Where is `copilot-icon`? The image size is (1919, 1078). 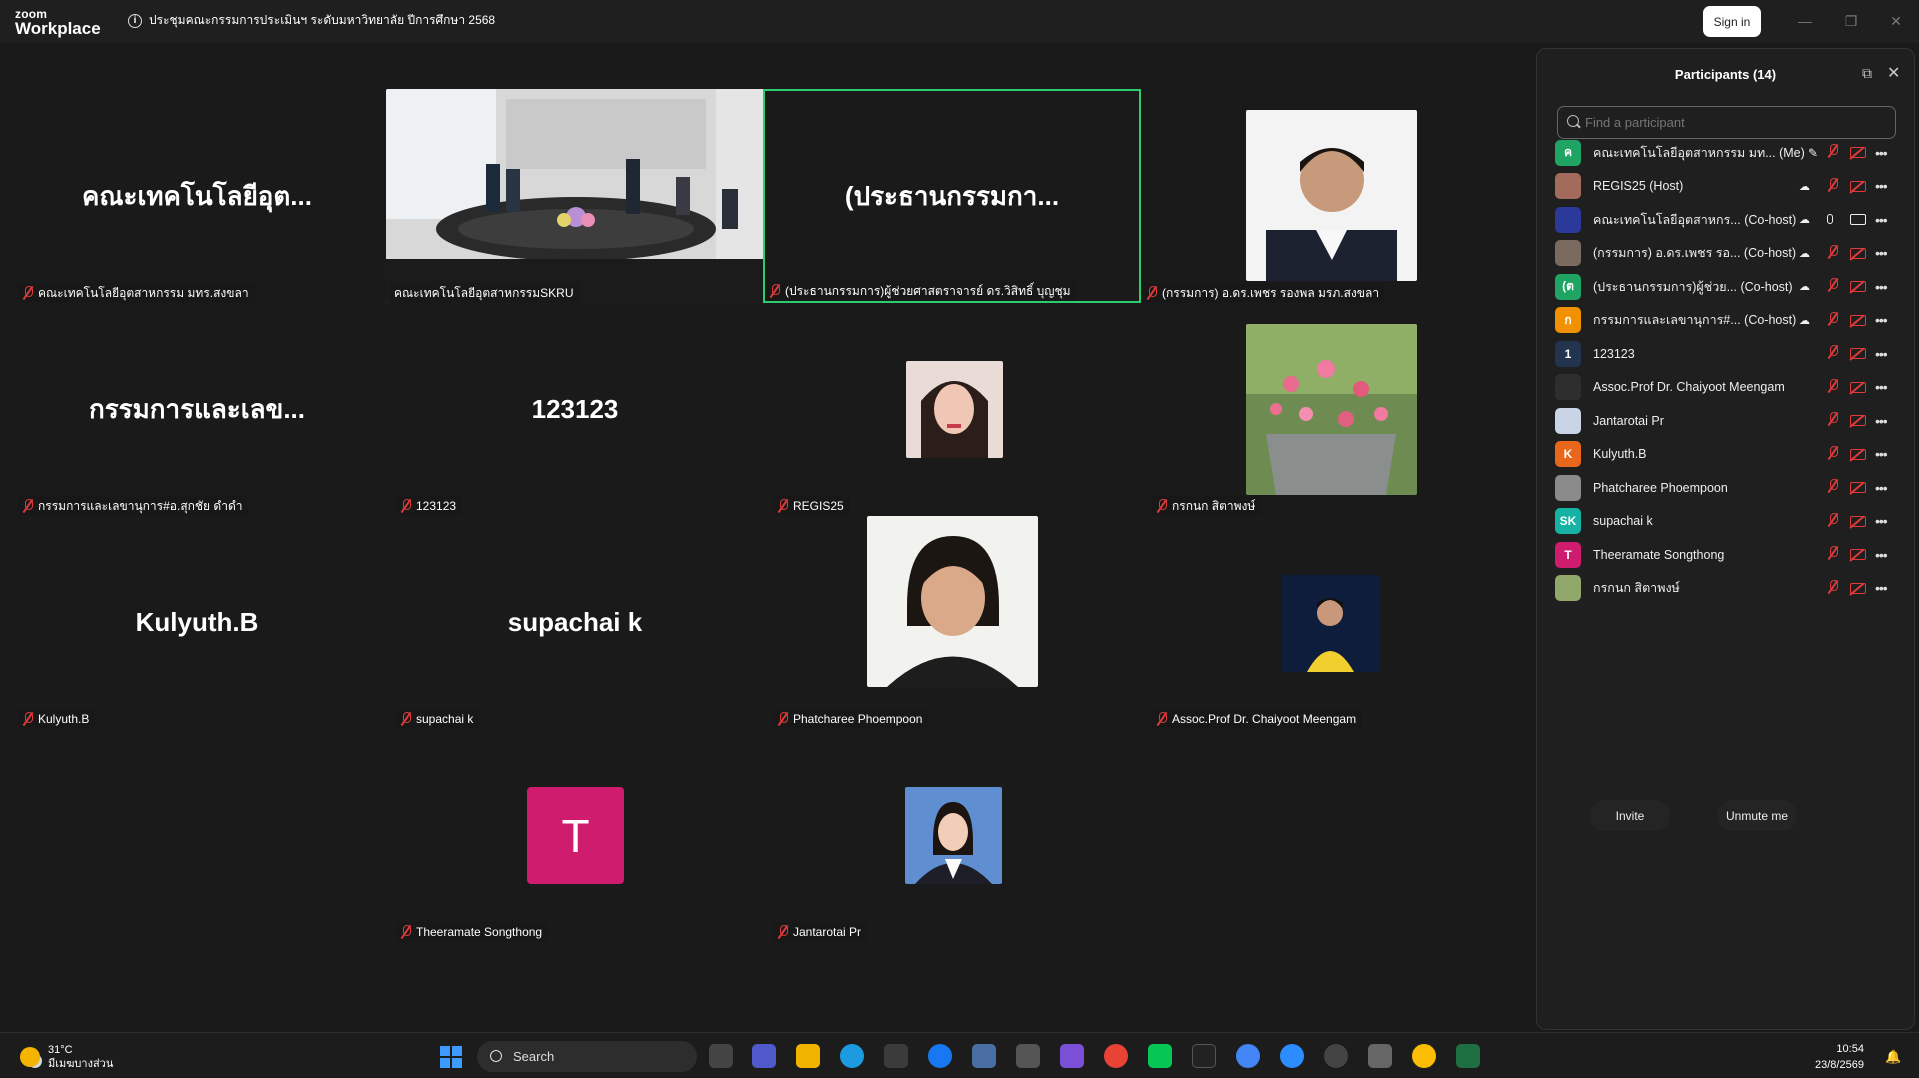
copilot-icon is located at coordinates (1072, 1056).